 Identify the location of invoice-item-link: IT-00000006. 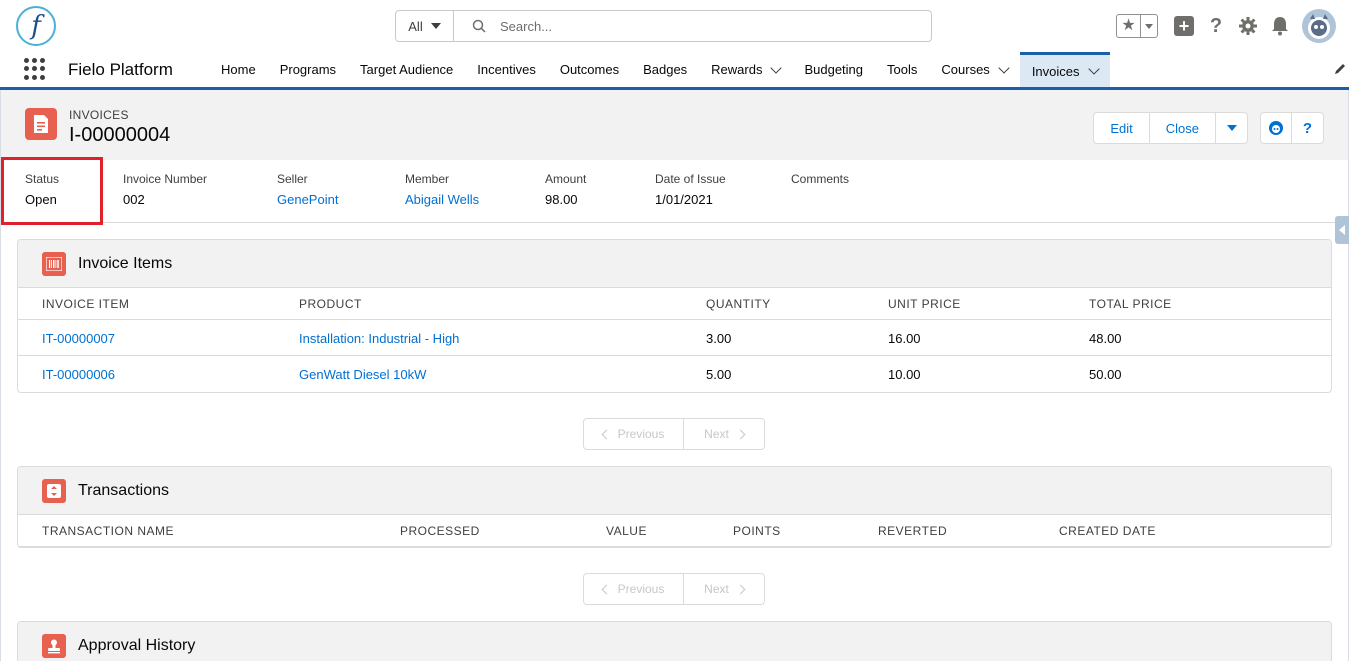
(78, 374).